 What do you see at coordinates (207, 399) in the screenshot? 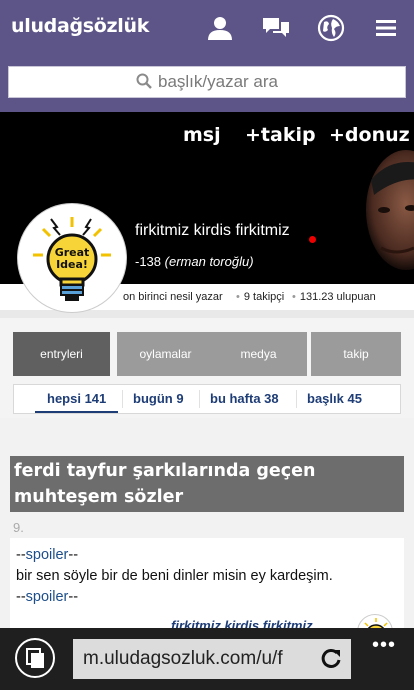
I see `entry-filter-tabs: hepsi 141 bugün 9 bu hafta 38 başlık 45` at bounding box center [207, 399].